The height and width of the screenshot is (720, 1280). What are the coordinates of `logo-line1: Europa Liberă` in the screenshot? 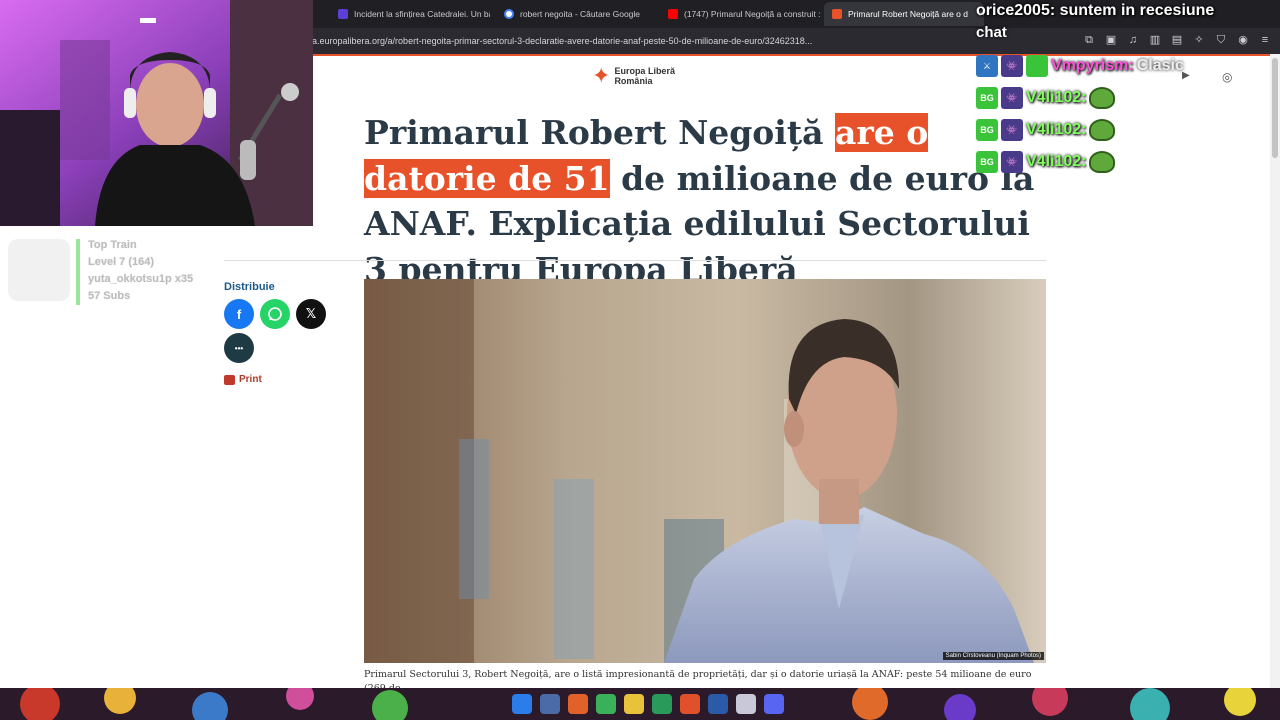 It's located at (644, 71).